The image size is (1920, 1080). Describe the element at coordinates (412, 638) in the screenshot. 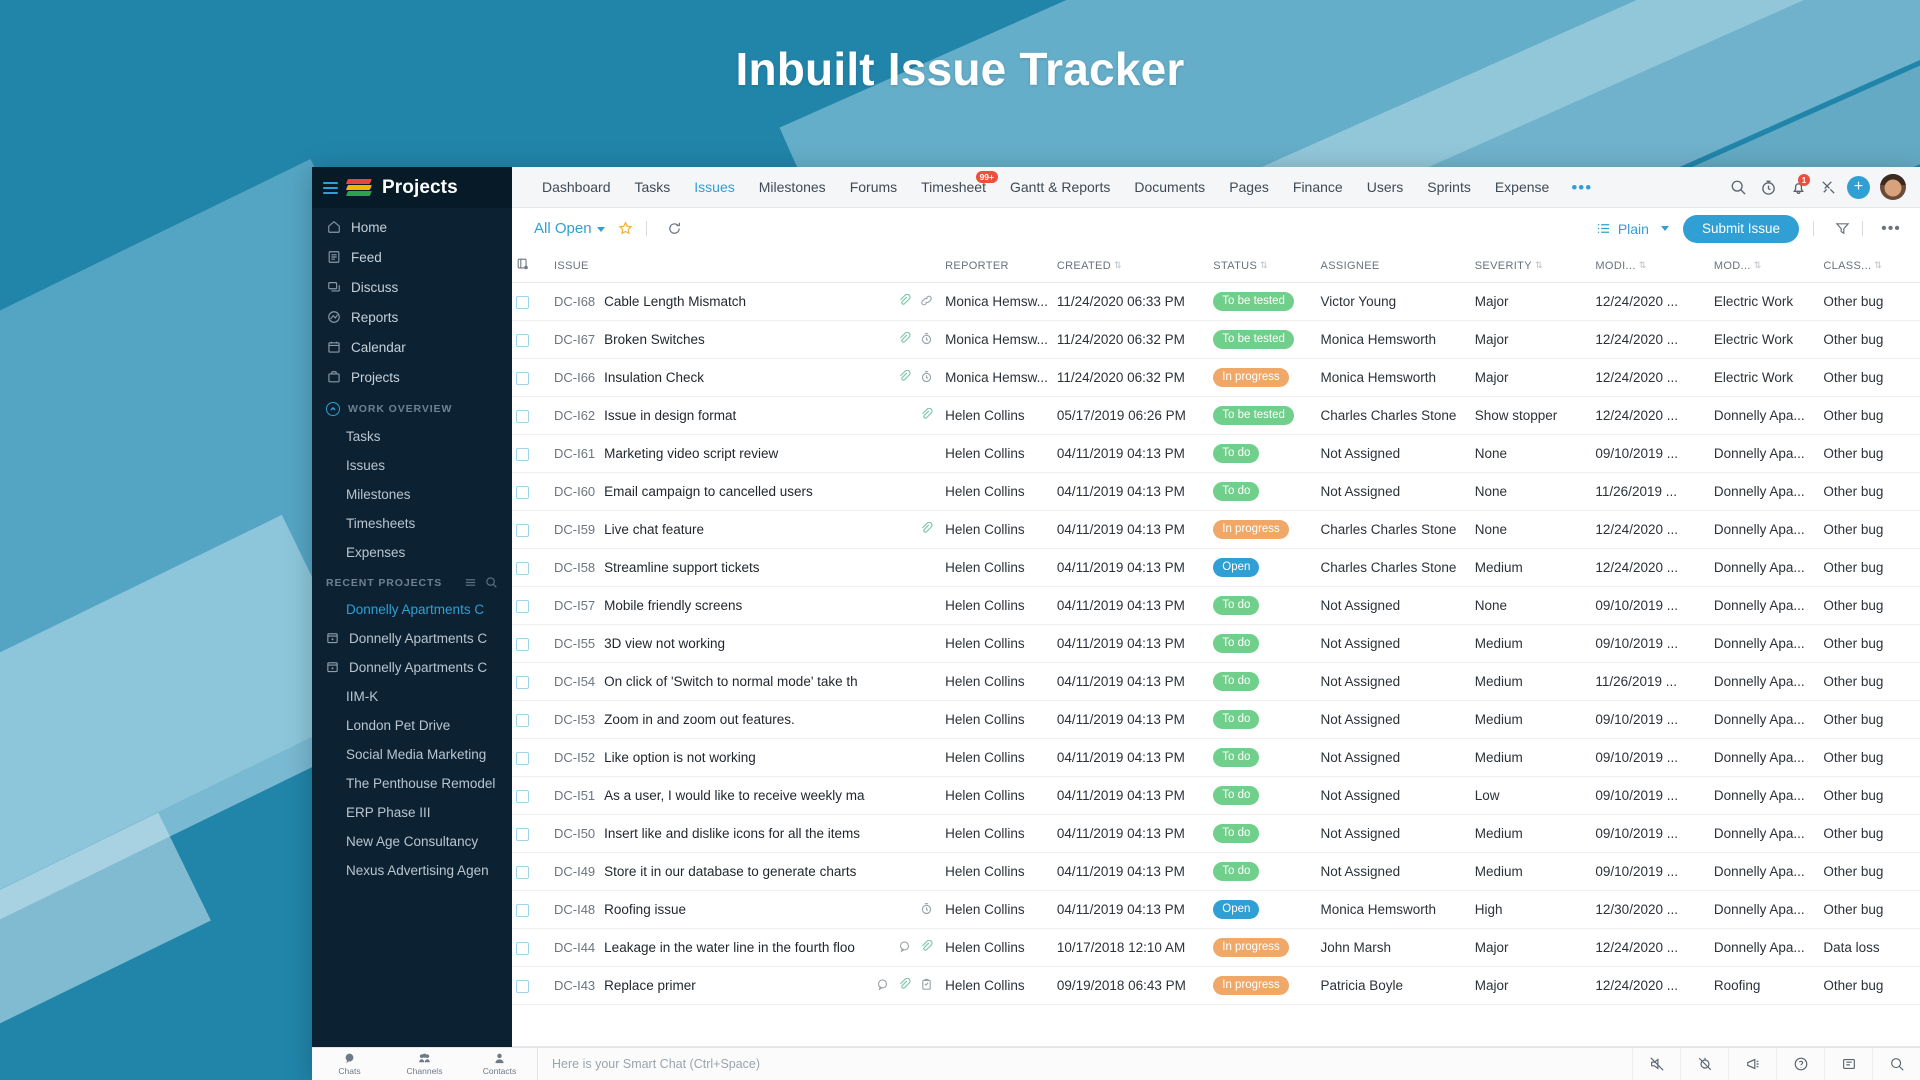

I see `sidebar-project-1: Donnelly Apartments C` at that location.